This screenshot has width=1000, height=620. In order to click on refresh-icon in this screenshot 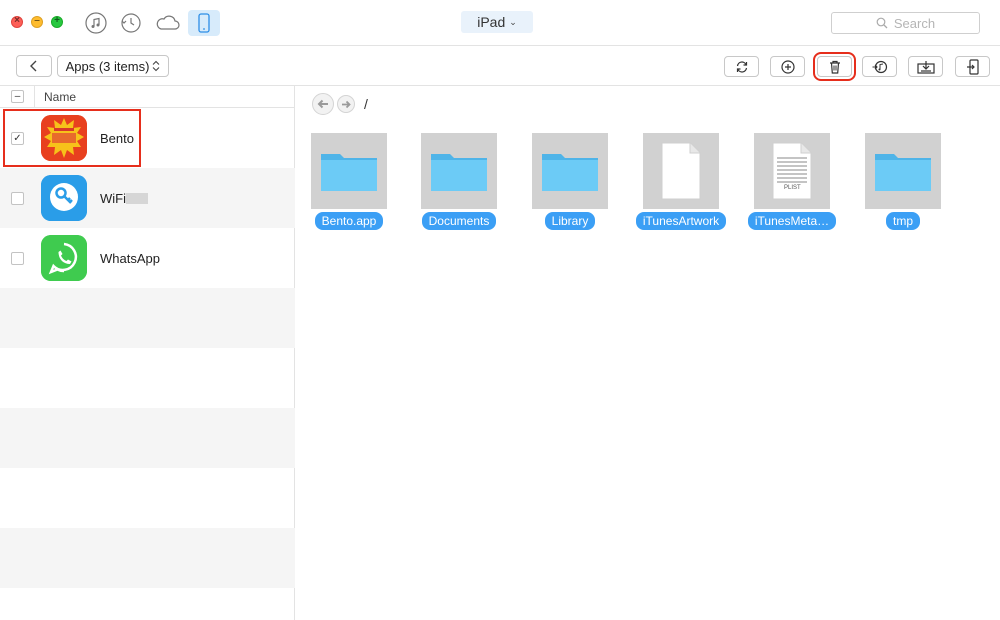, I will do `click(741, 66)`.